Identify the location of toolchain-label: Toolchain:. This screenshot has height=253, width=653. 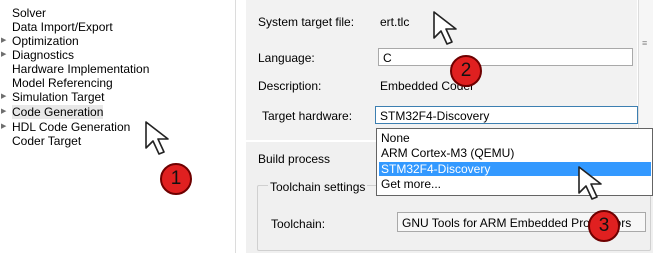
(298, 224).